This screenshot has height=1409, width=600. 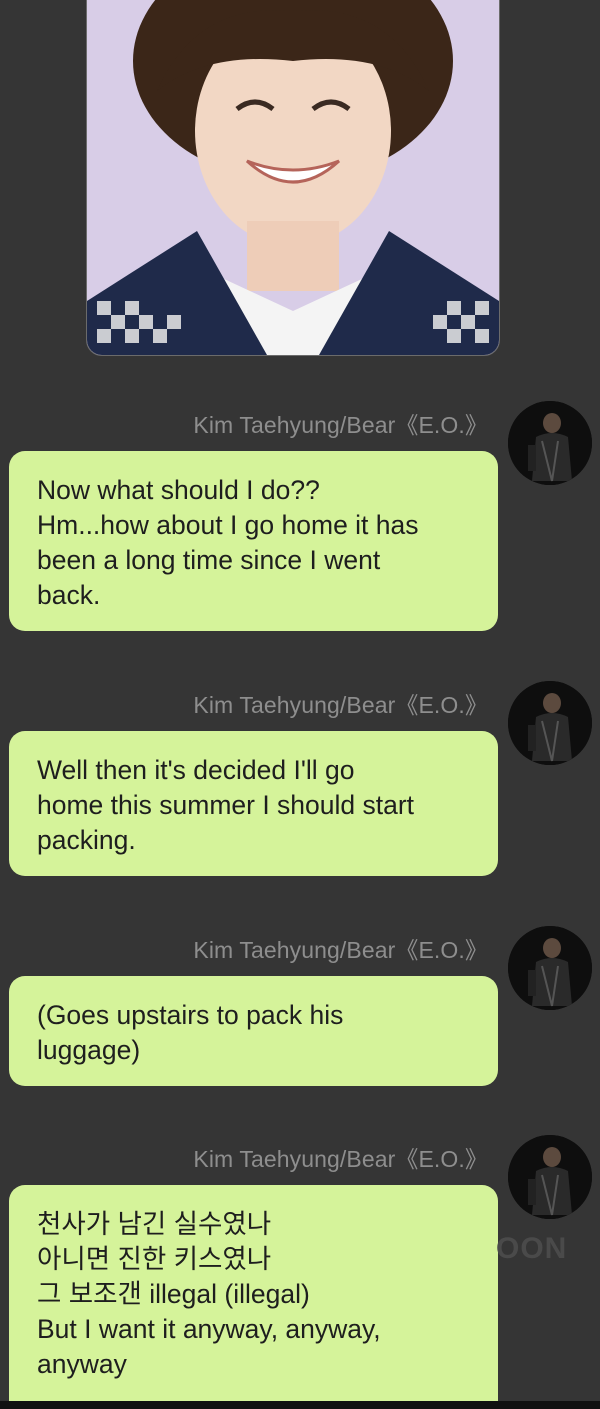 What do you see at coordinates (89, 1050) in the screenshot?
I see `message-line: luggage)` at bounding box center [89, 1050].